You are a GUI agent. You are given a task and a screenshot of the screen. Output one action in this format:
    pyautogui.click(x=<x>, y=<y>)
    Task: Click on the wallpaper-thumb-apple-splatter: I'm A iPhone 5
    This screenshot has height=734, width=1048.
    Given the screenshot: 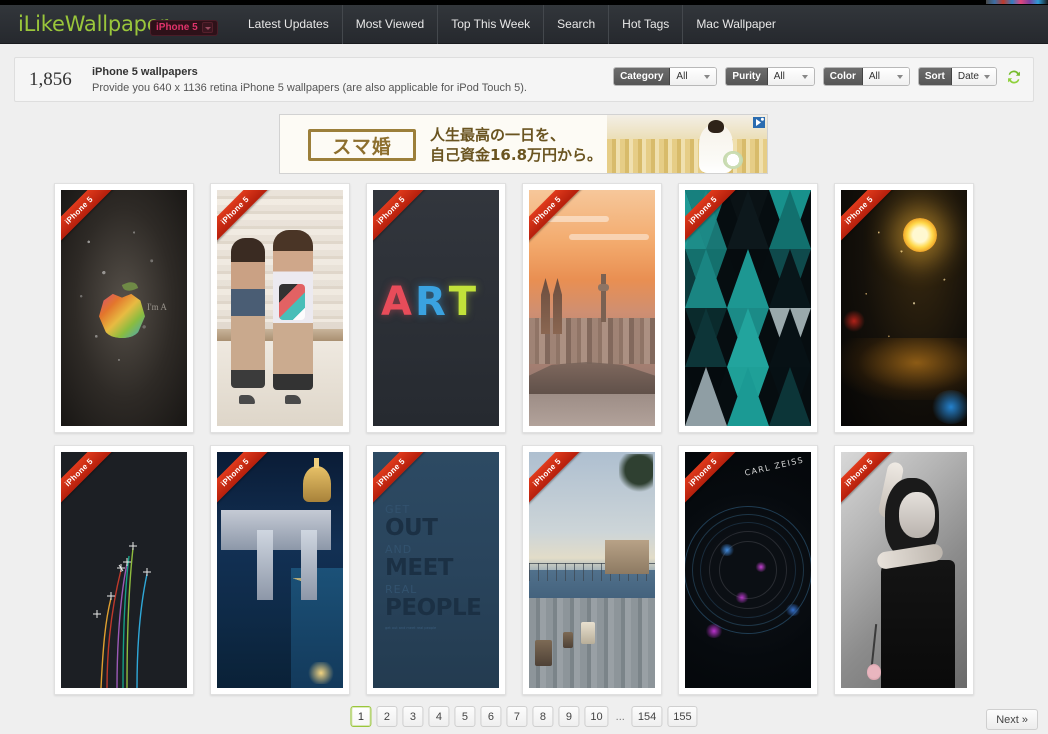 What is the action you would take?
    pyautogui.click(x=124, y=308)
    